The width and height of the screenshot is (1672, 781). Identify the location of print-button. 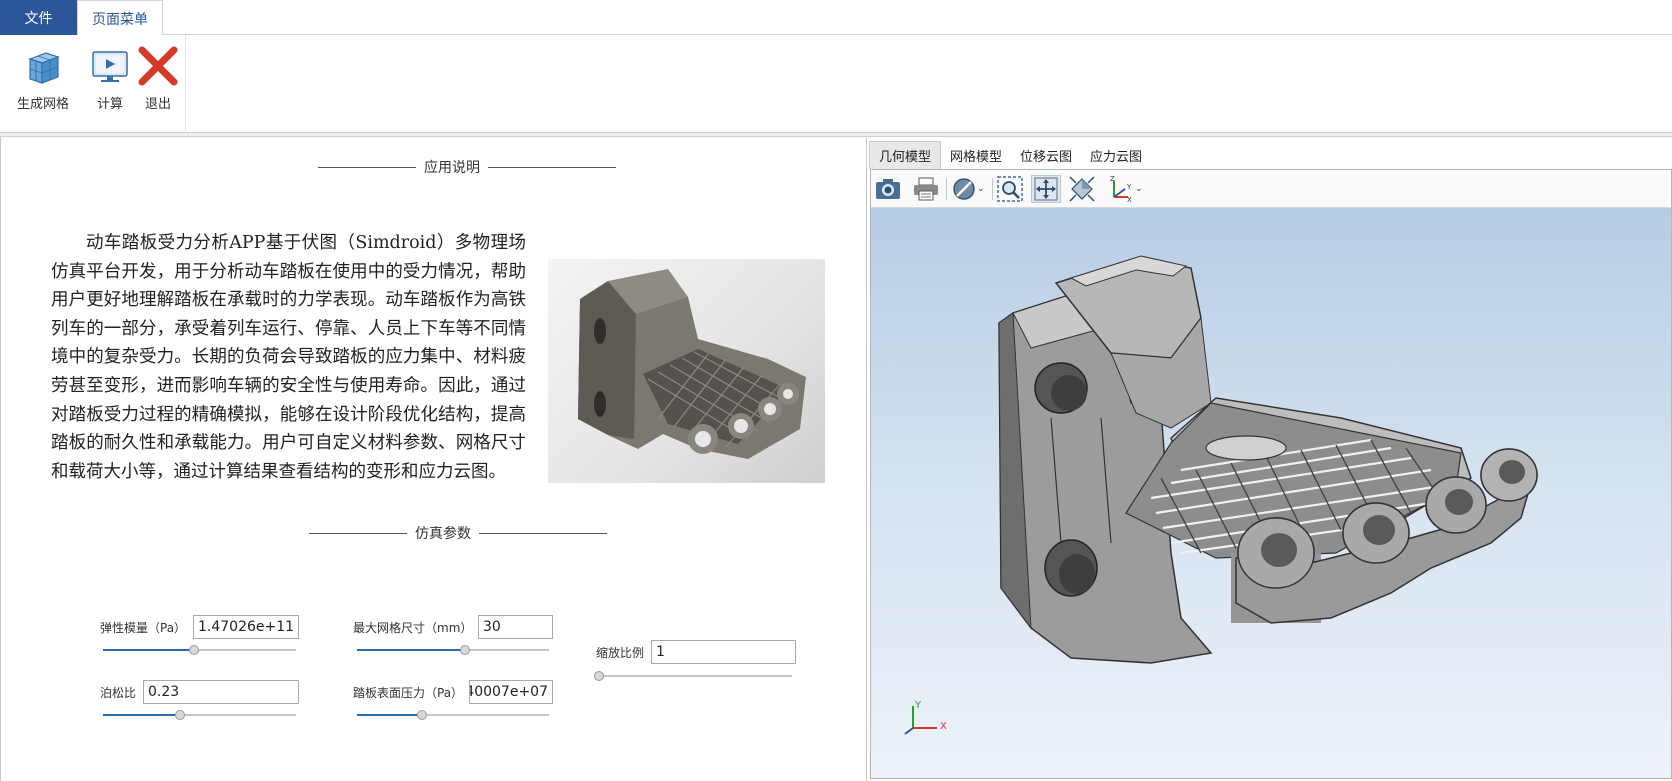
(926, 189).